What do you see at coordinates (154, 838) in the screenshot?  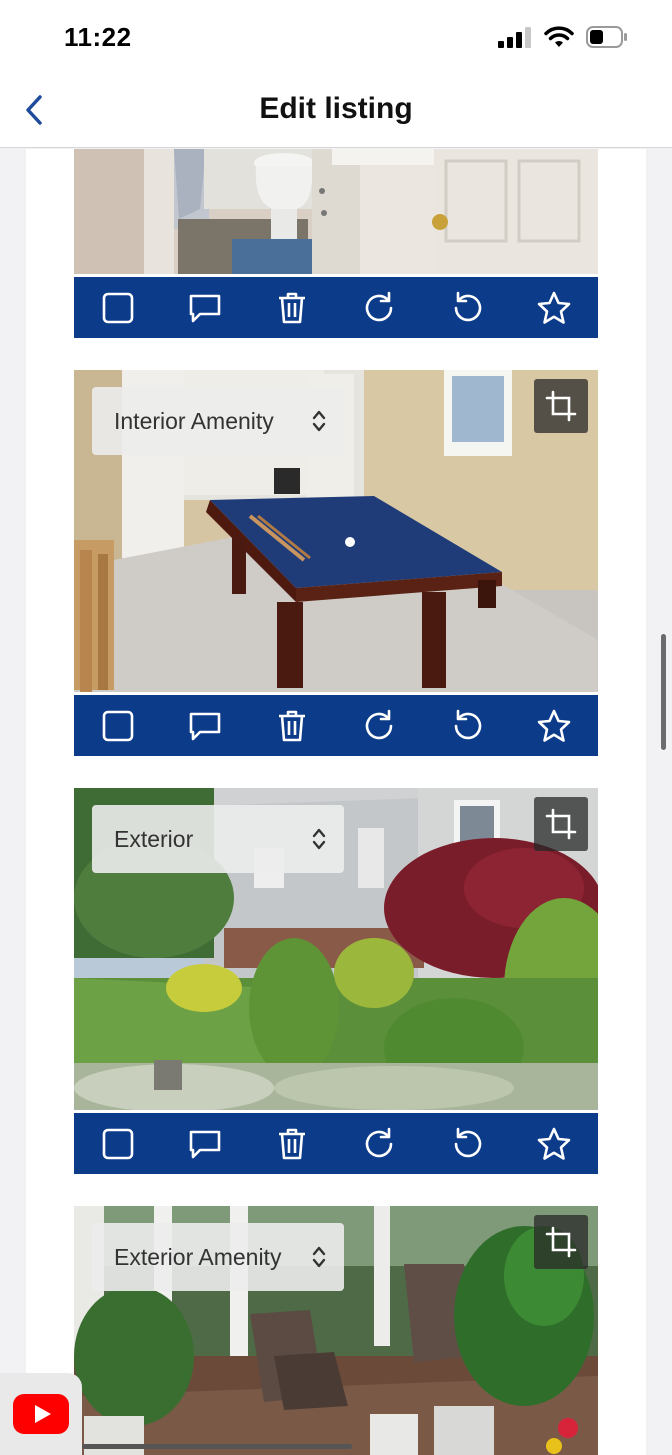 I see `category-select-value: Exterior` at bounding box center [154, 838].